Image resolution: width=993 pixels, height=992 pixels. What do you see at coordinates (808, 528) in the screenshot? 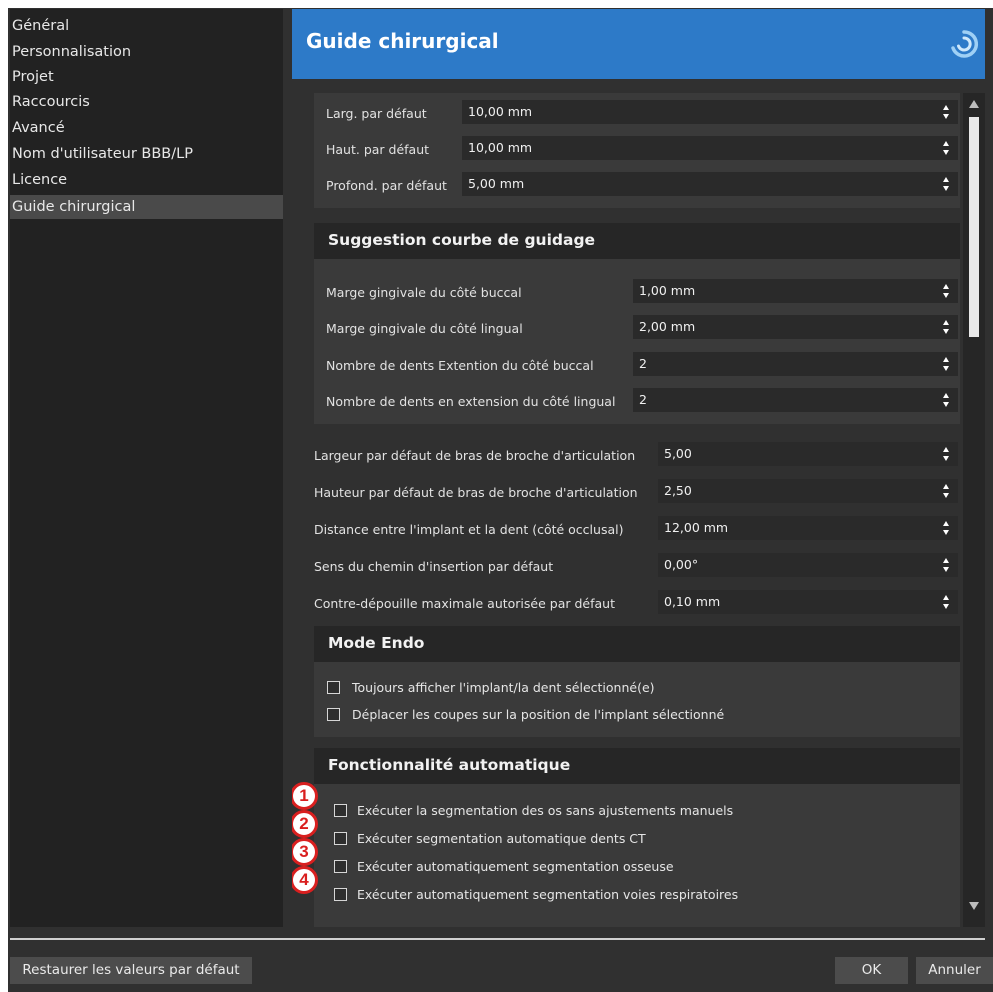
I see `implant-tooth-distance-spinbox: 12,00 mm` at bounding box center [808, 528].